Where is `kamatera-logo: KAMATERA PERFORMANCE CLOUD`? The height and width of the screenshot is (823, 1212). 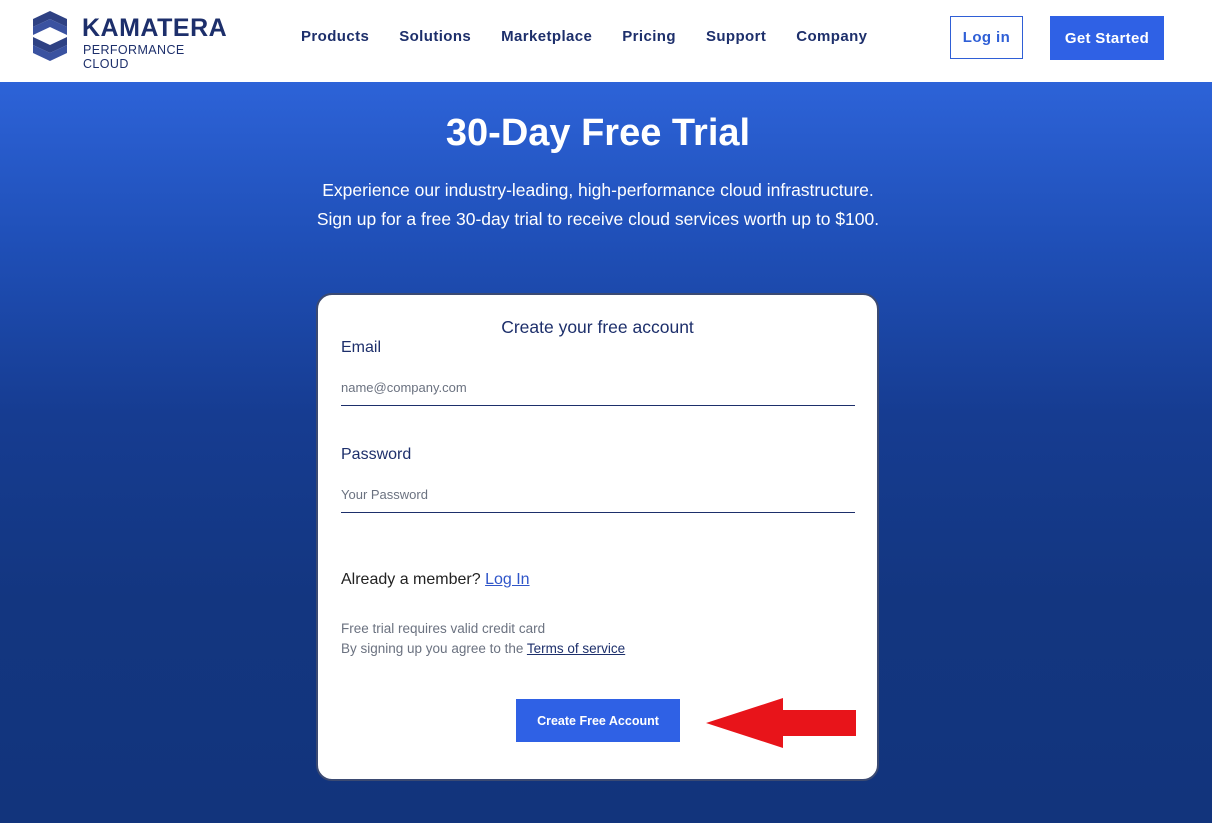
kamatera-logo: KAMATERA PERFORMANCE CLOUD is located at coordinates (130, 40).